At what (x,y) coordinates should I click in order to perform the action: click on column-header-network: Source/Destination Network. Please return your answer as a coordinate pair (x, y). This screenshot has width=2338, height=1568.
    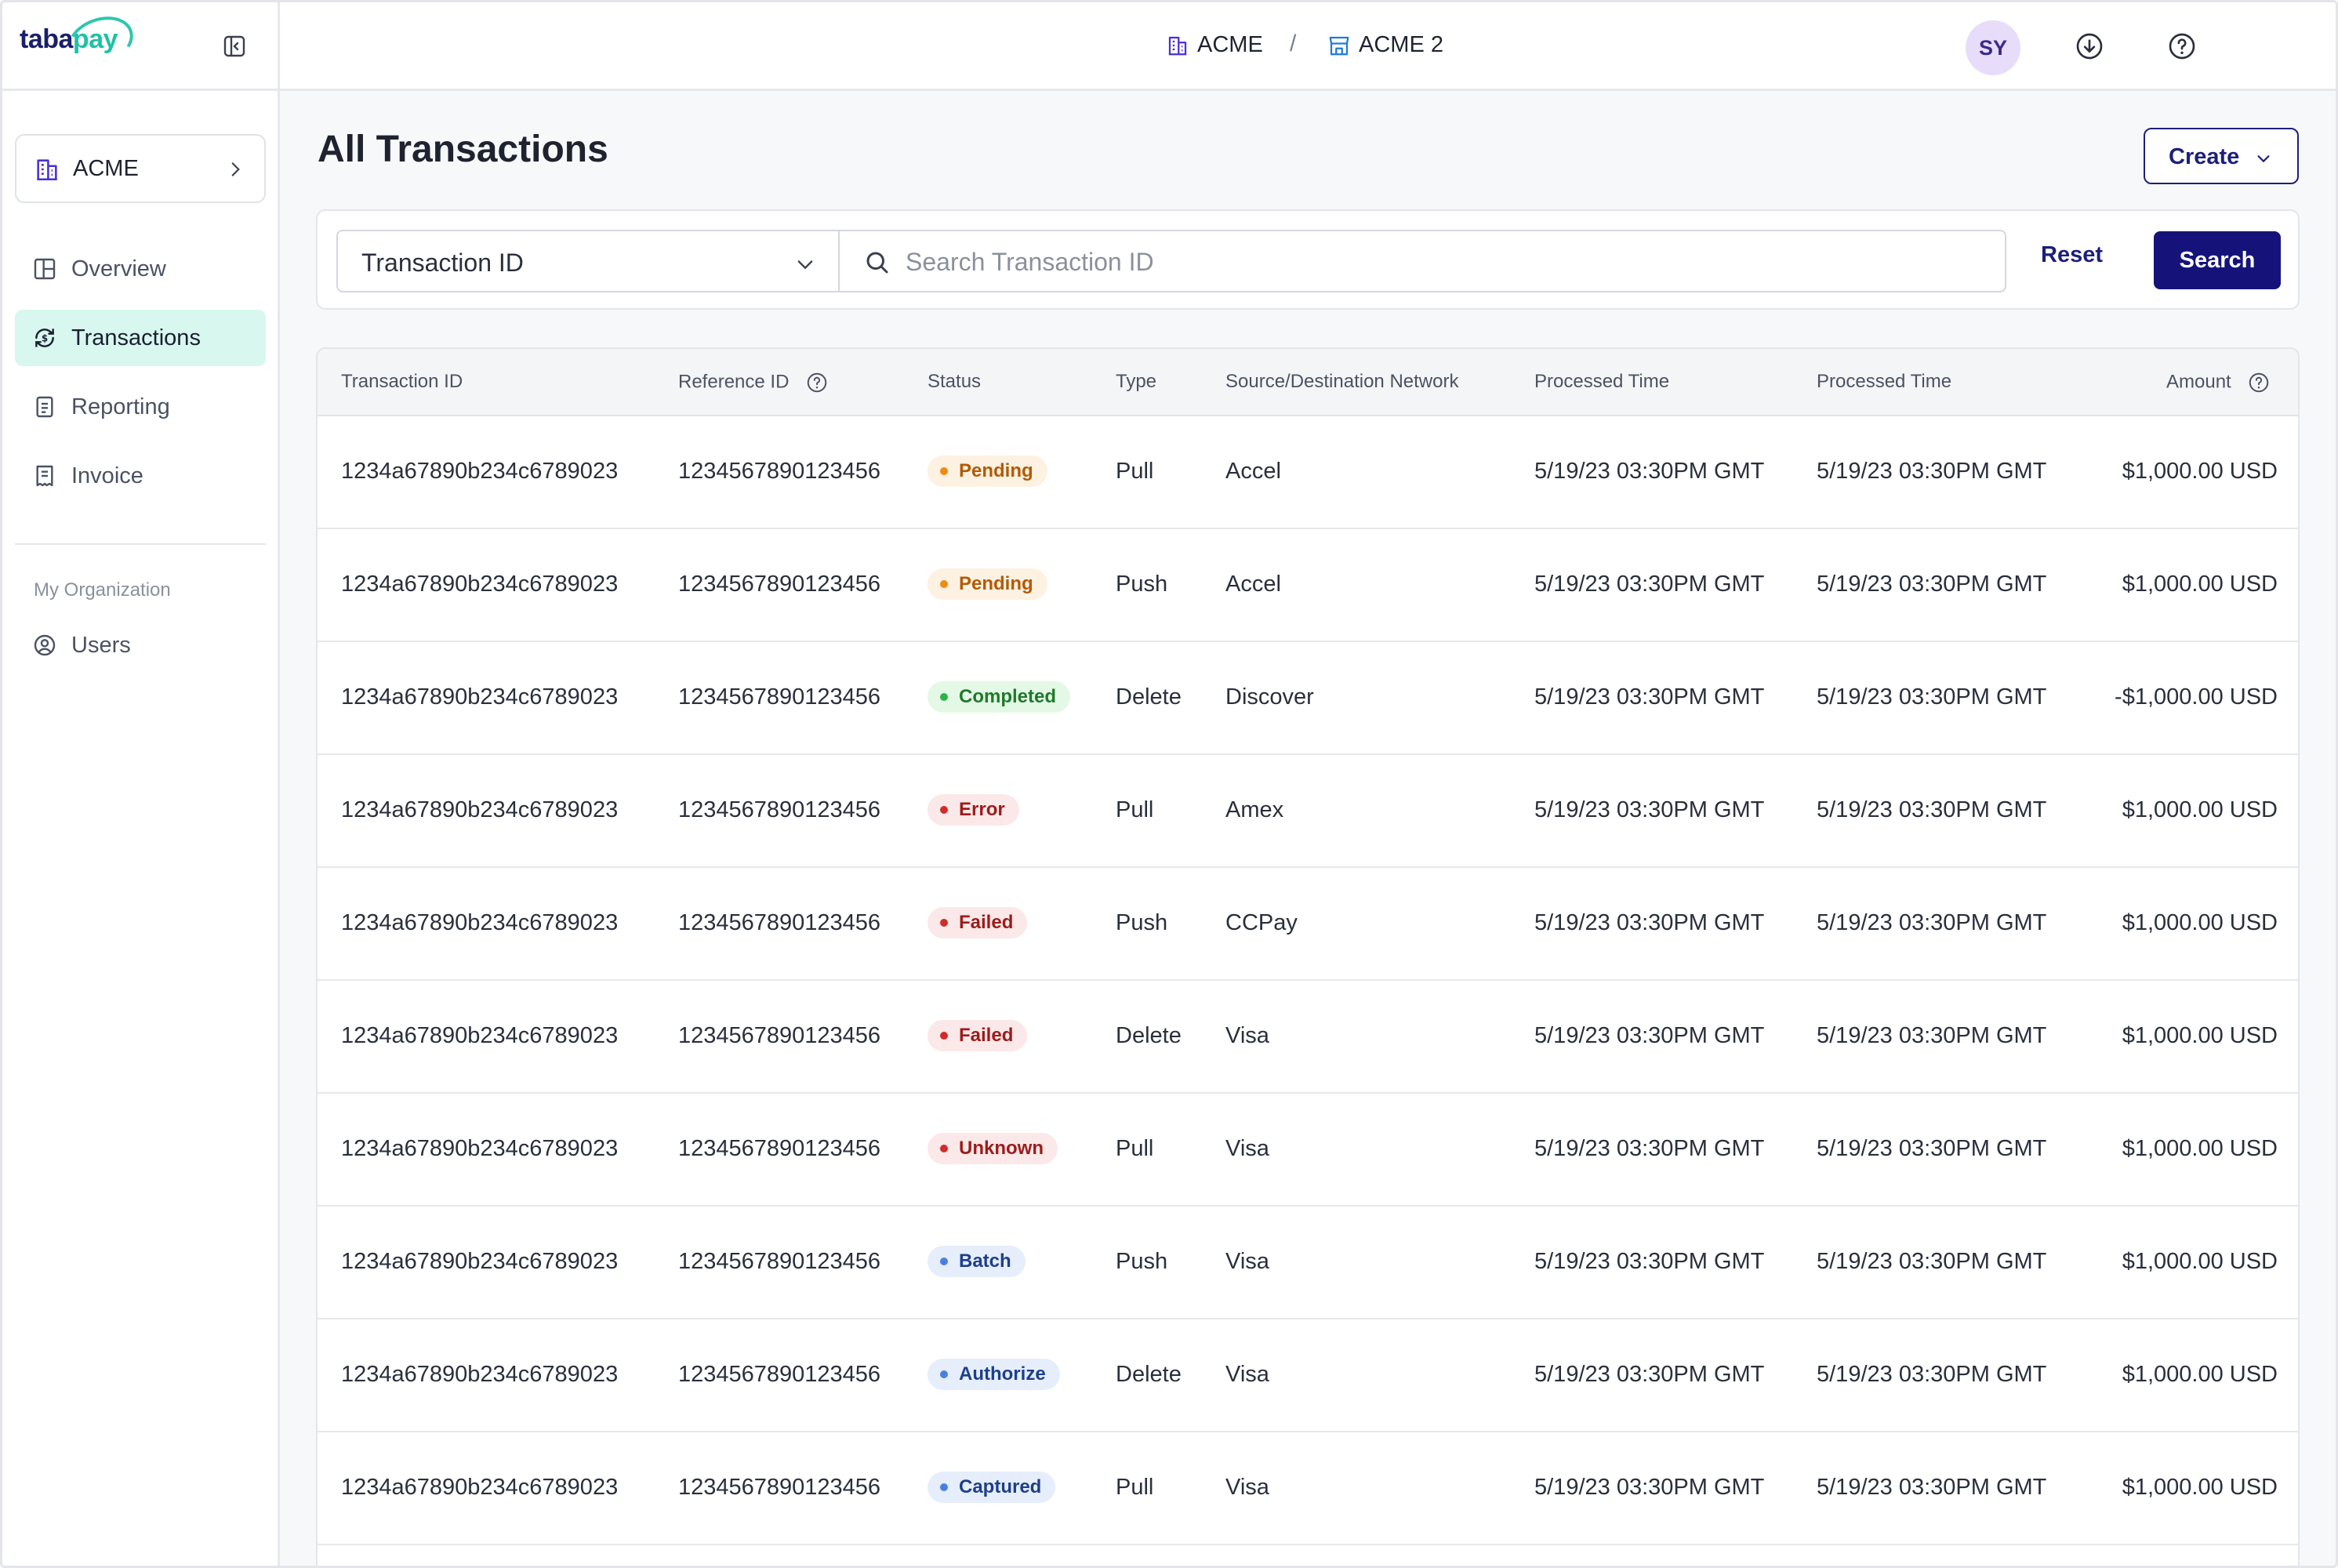
    Looking at the image, I should click on (1341, 382).